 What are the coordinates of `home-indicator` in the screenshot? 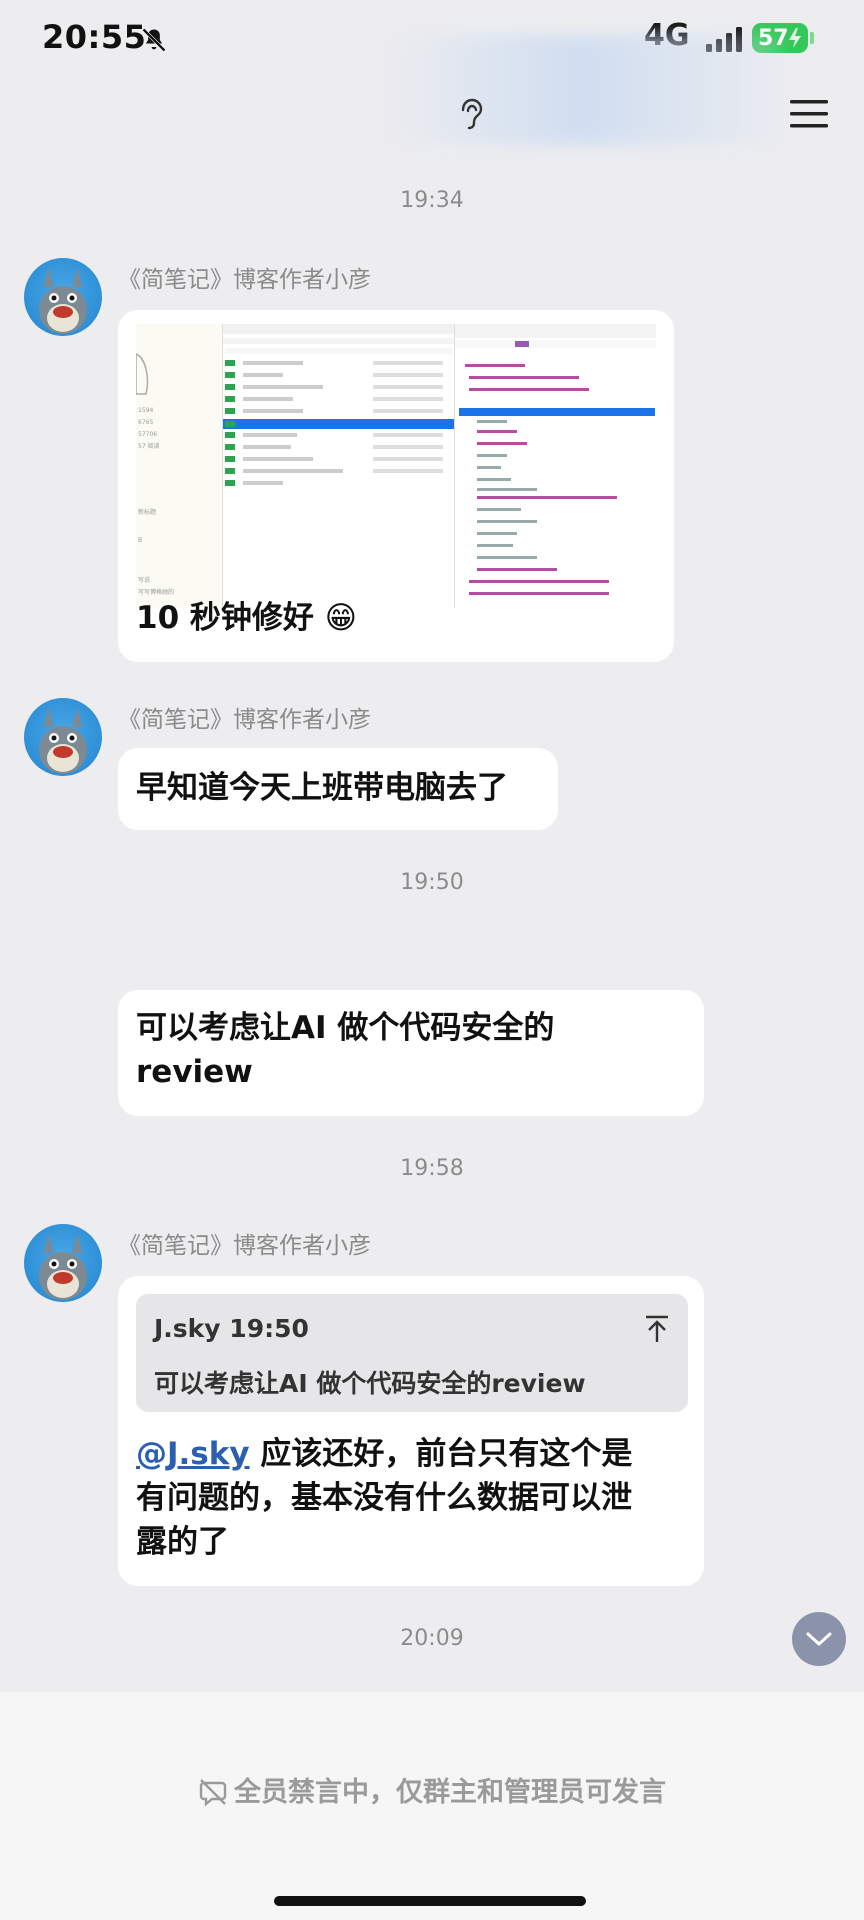 It's located at (430, 1901).